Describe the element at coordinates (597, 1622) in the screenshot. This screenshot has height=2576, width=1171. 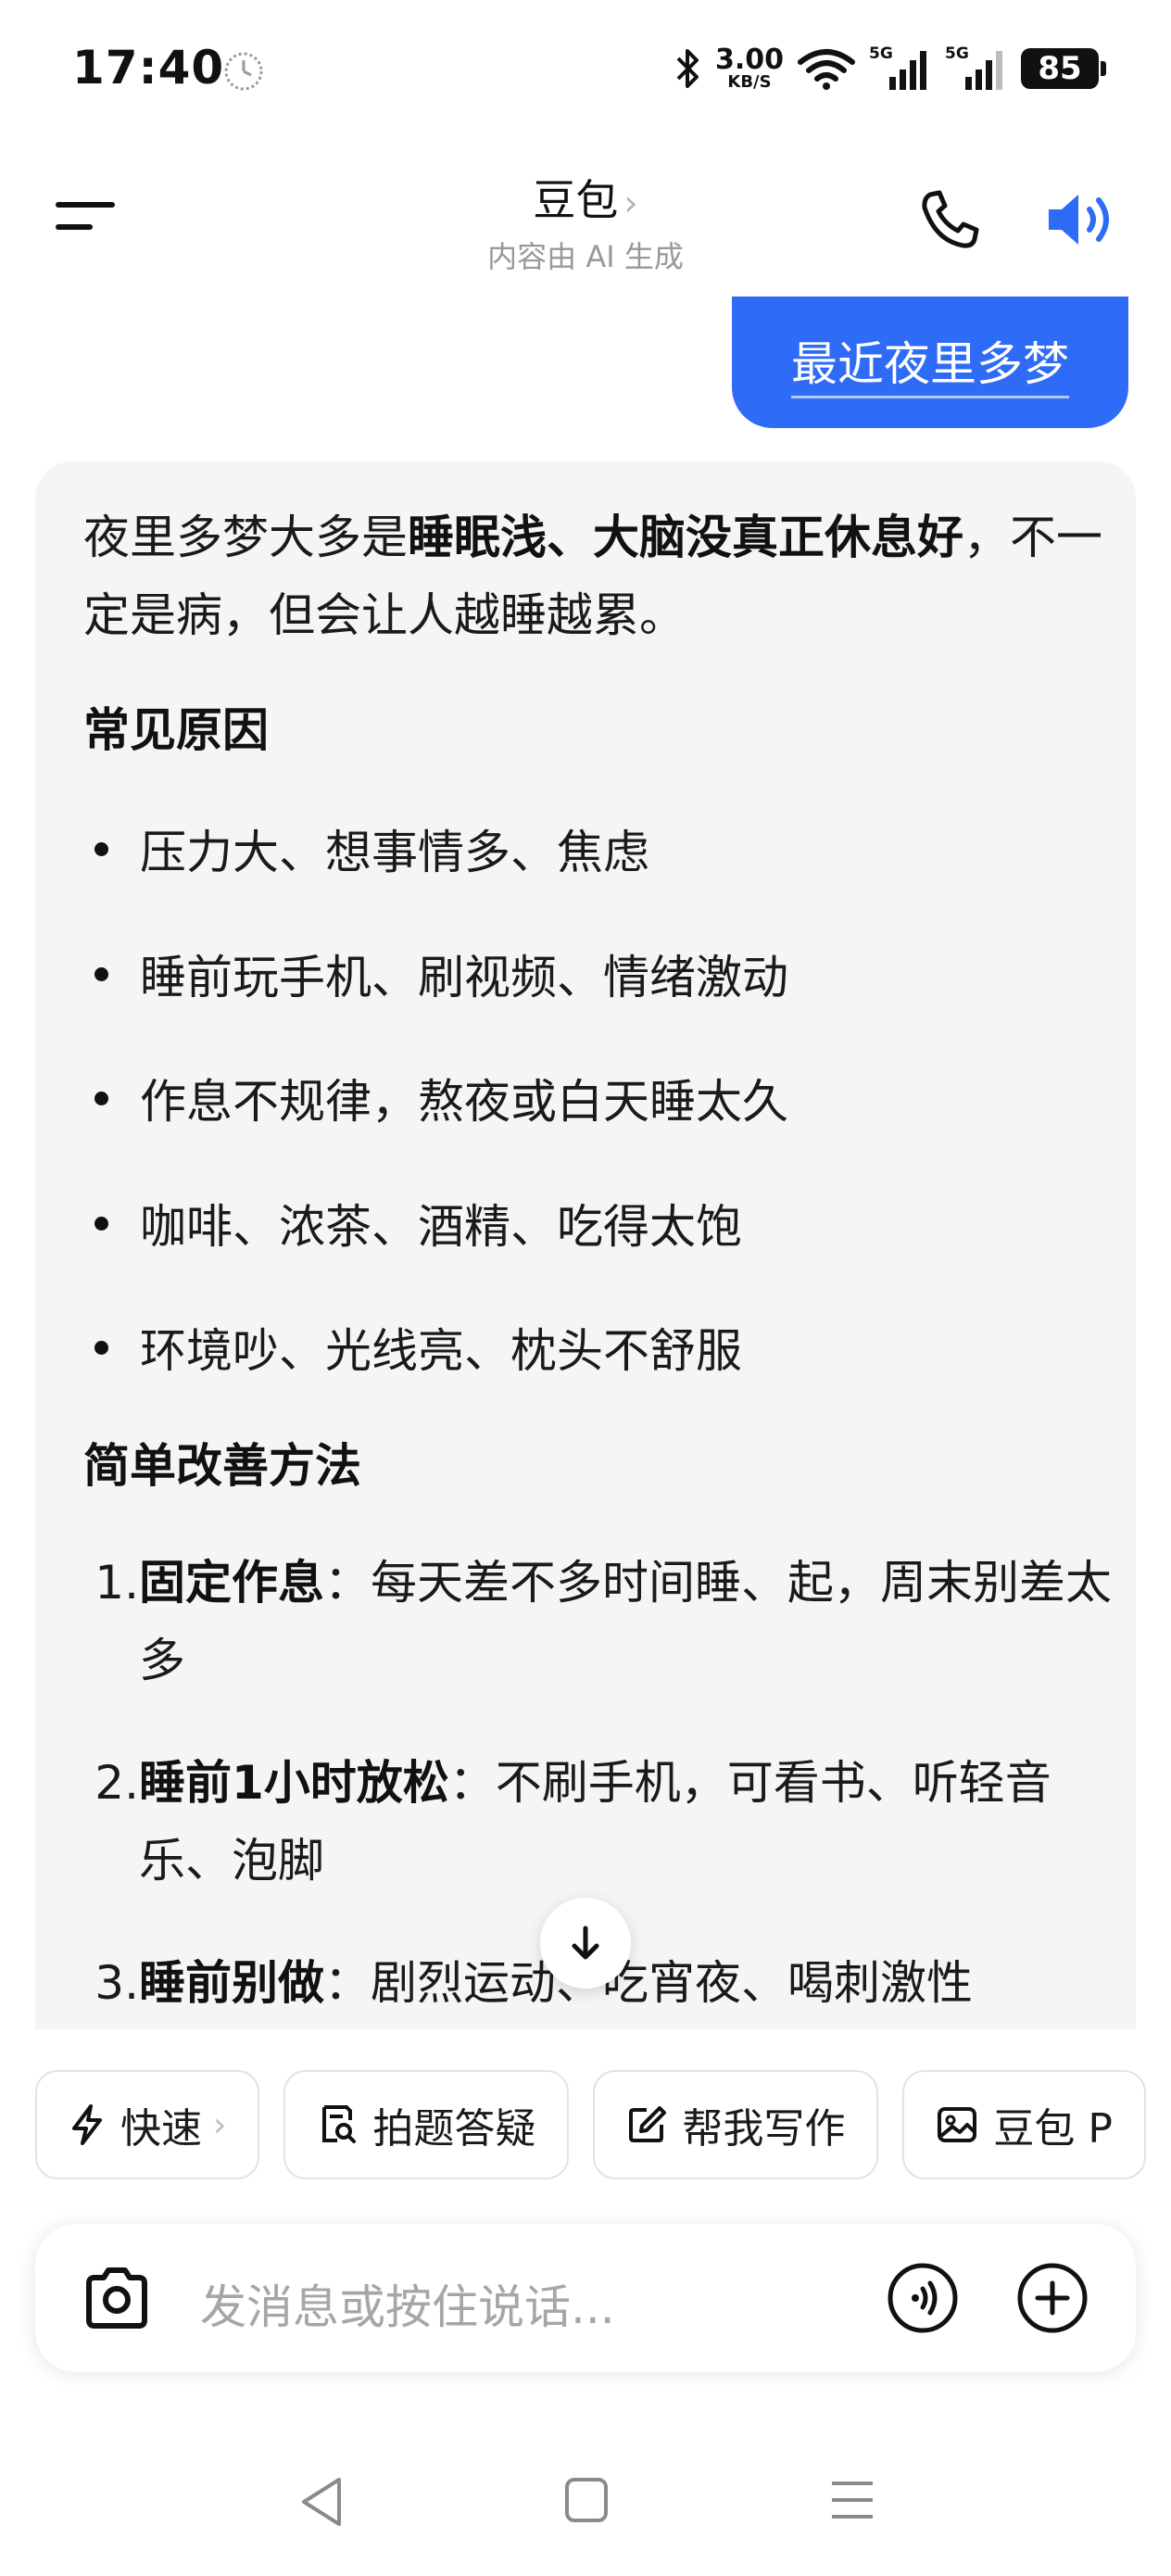
I see `numbered-item: 1. 固定作息：每天差不多时间睡、起，周末别差太多` at that location.